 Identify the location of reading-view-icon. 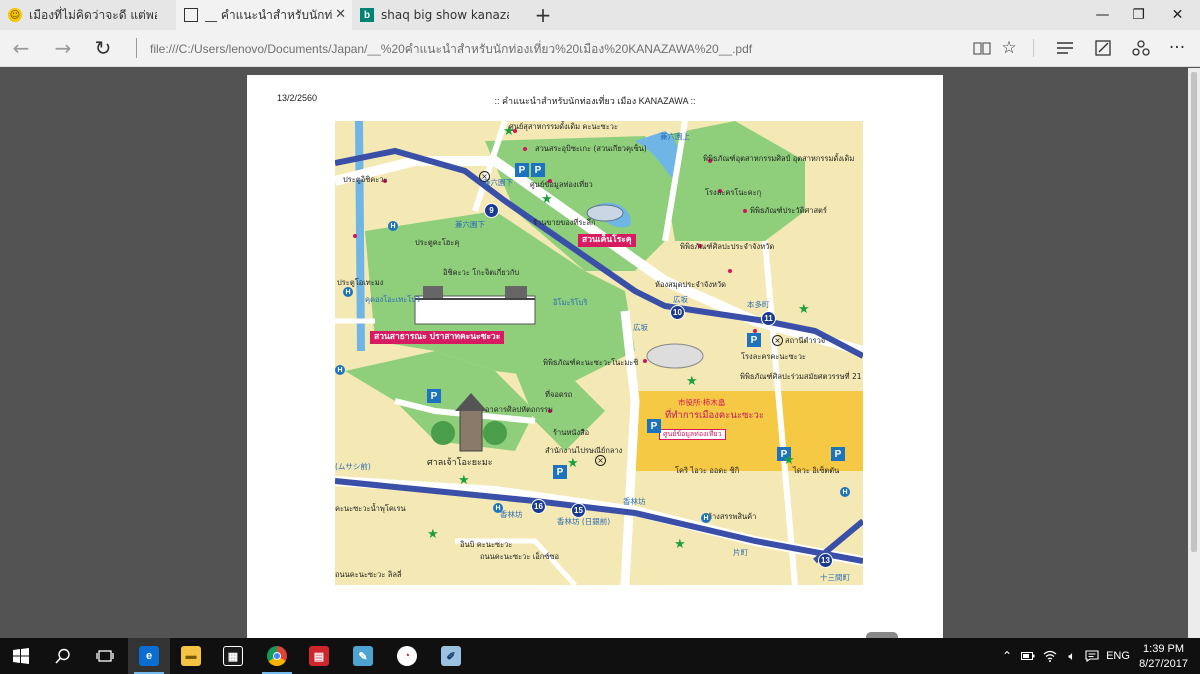
(982, 48).